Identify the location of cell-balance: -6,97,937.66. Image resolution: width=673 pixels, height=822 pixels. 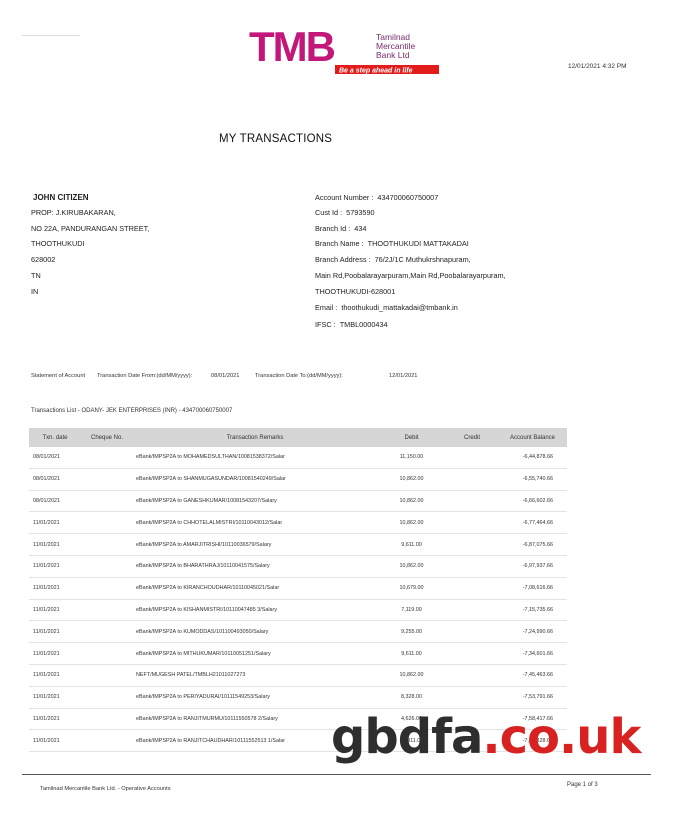
(532, 566).